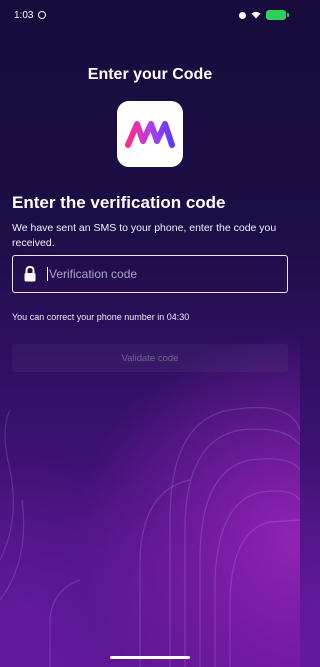 The width and height of the screenshot is (320, 667). What do you see at coordinates (24, 15) in the screenshot?
I see `status-time: 1:03` at bounding box center [24, 15].